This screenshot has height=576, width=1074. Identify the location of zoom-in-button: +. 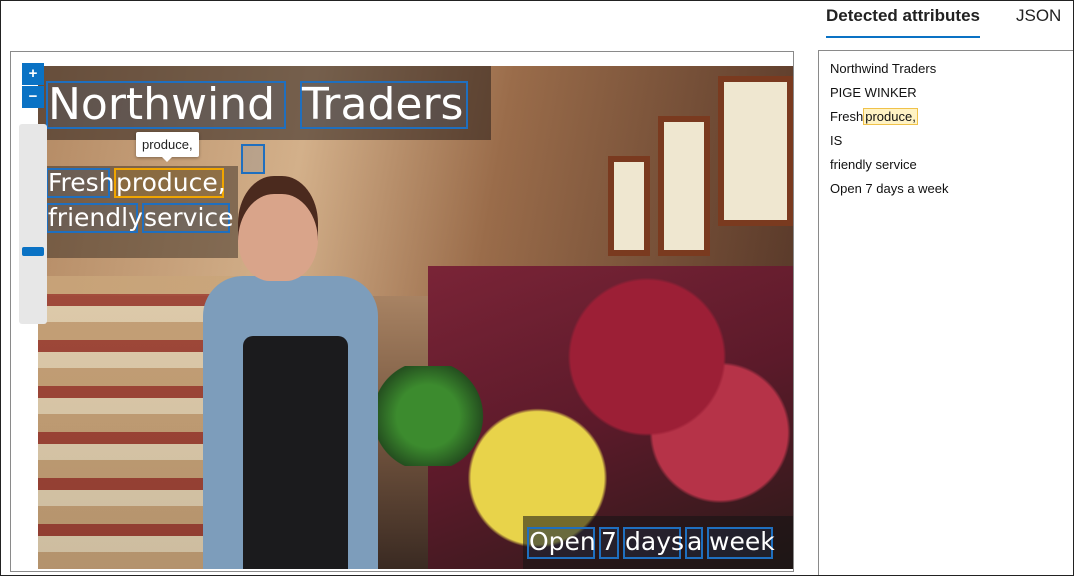
(33, 74).